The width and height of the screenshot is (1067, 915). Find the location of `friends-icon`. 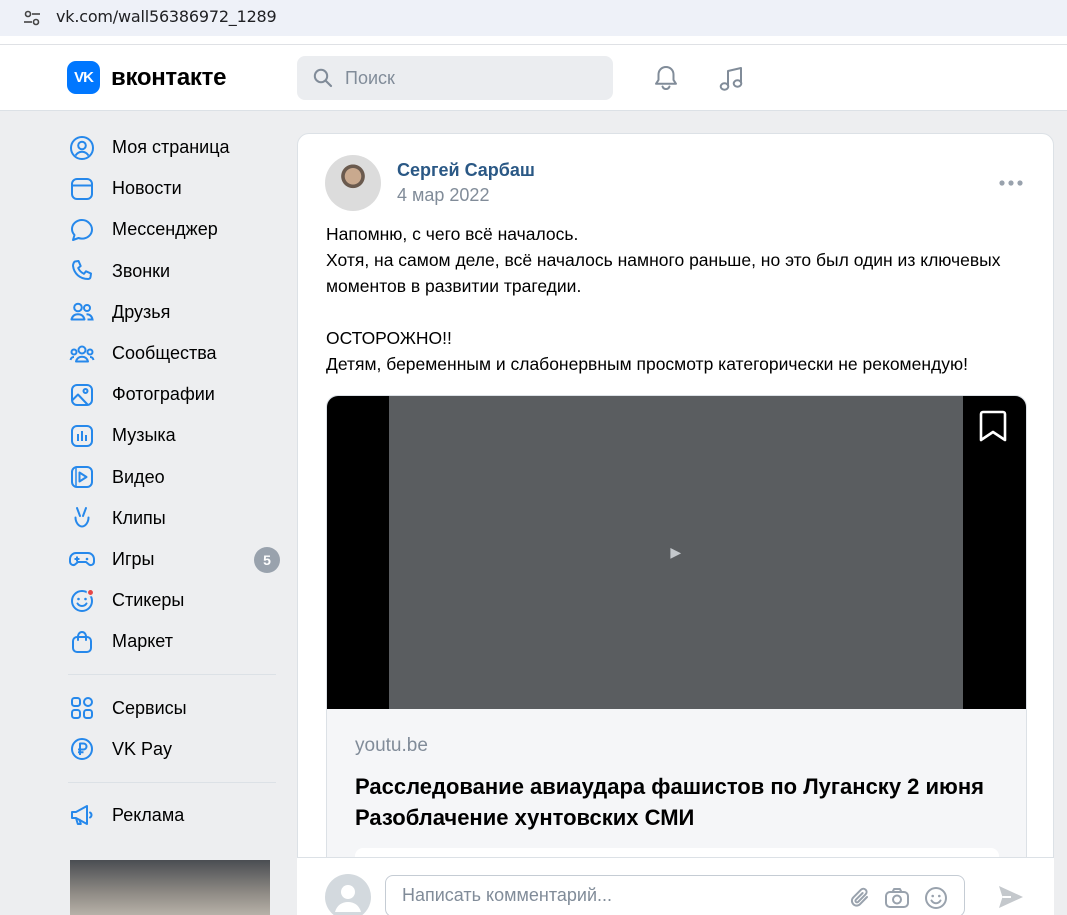

friends-icon is located at coordinates (82, 312).